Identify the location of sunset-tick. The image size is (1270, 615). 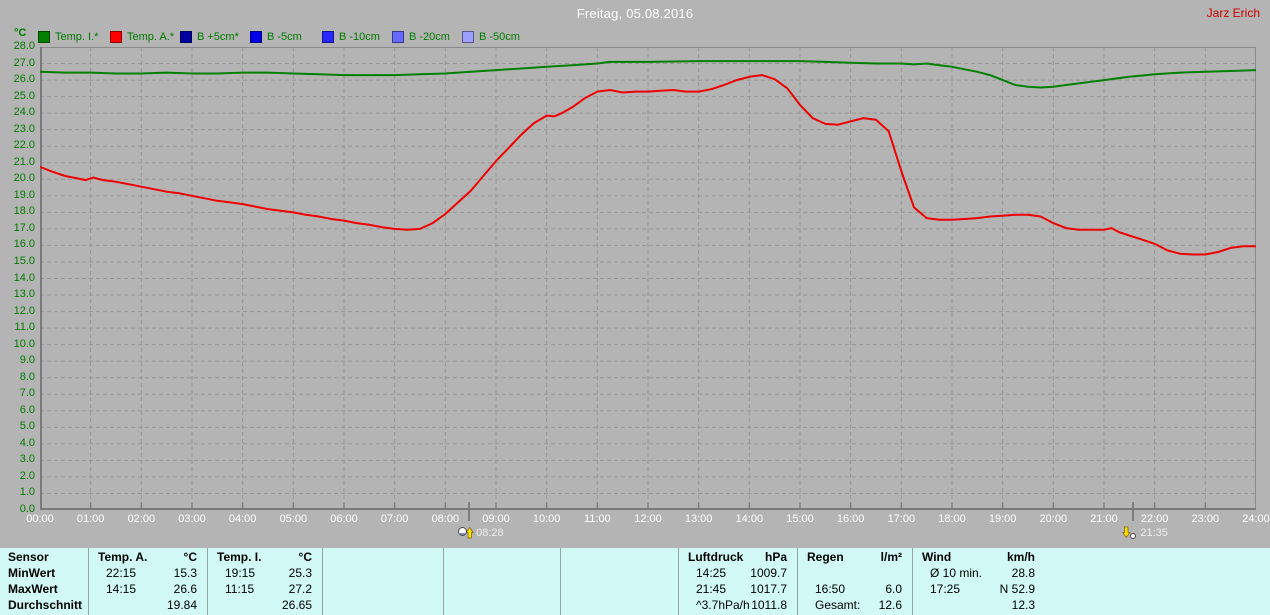
(1133, 511).